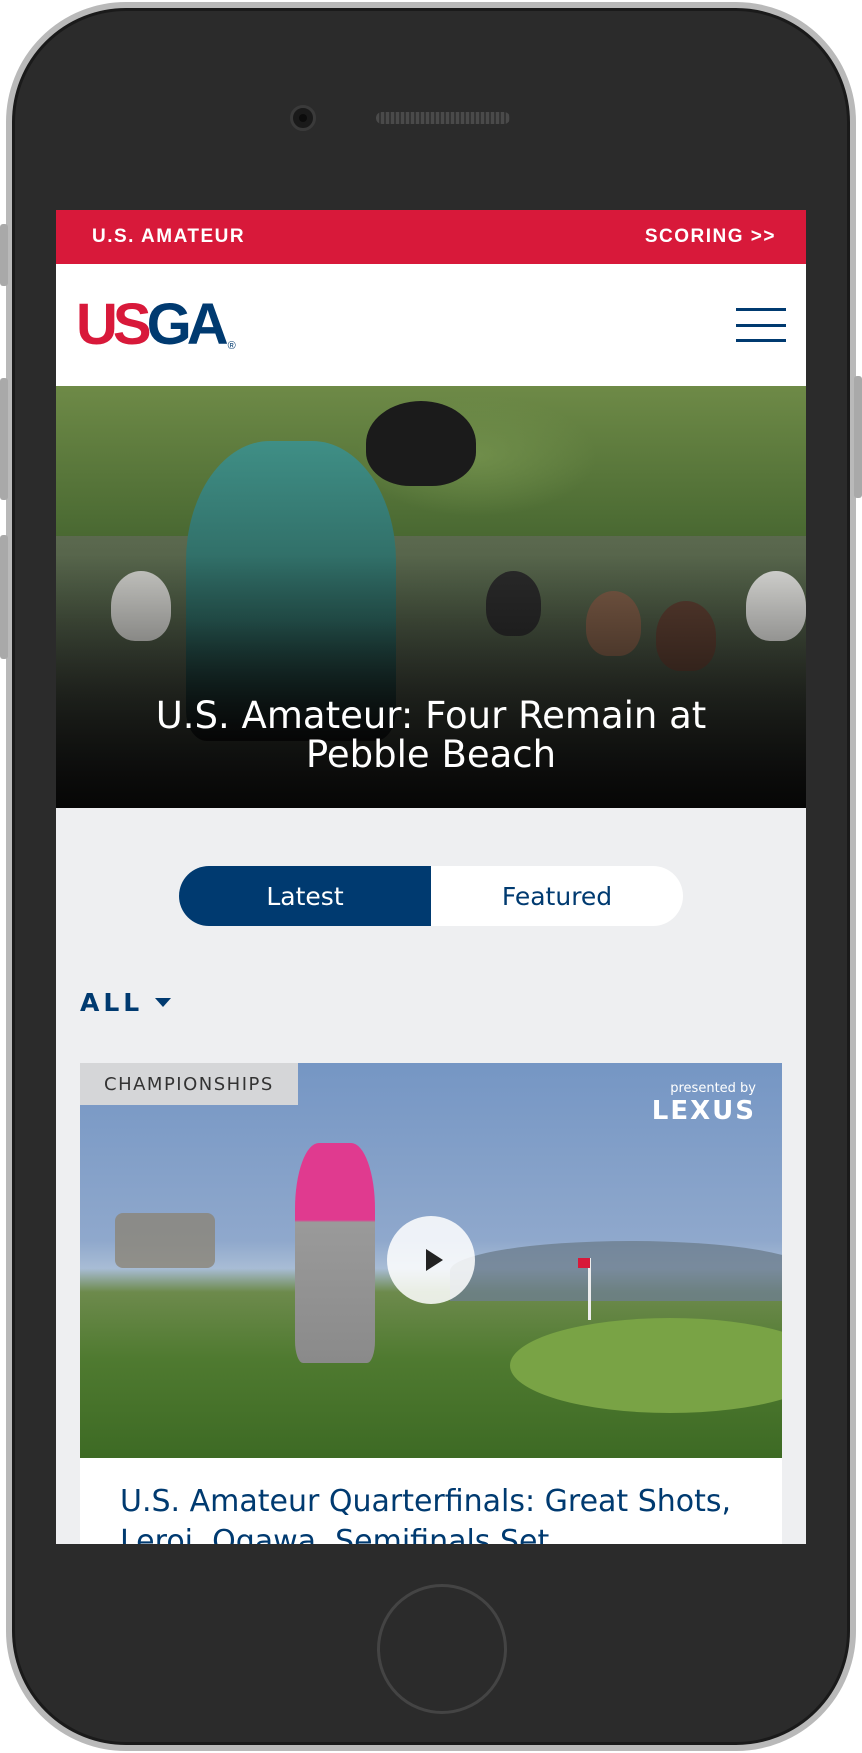  Describe the element at coordinates (303, 118) in the screenshot. I see `front-camera` at that location.